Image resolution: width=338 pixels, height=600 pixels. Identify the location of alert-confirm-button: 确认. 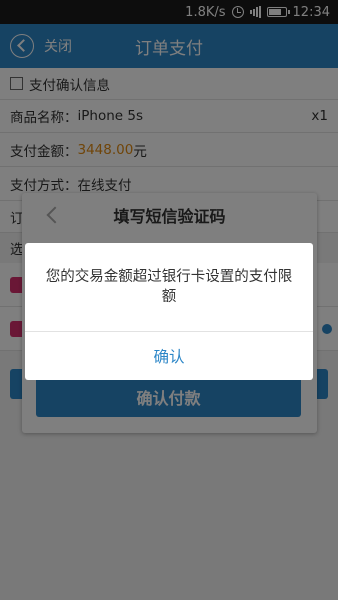
(169, 356).